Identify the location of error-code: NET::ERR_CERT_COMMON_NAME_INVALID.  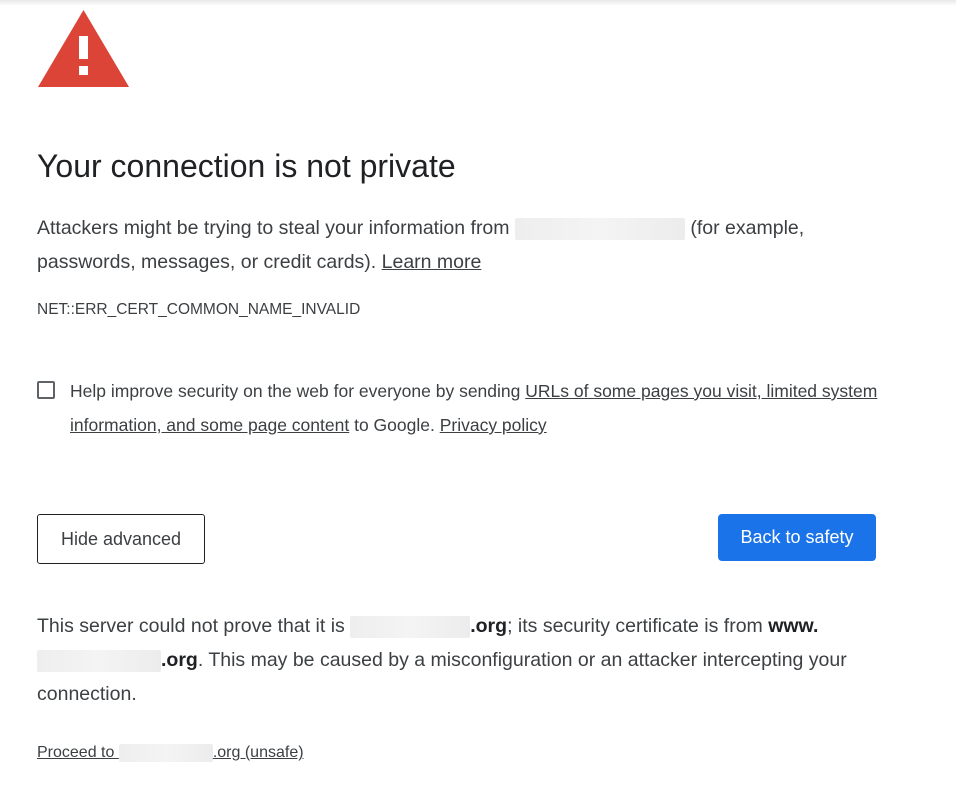
(199, 309).